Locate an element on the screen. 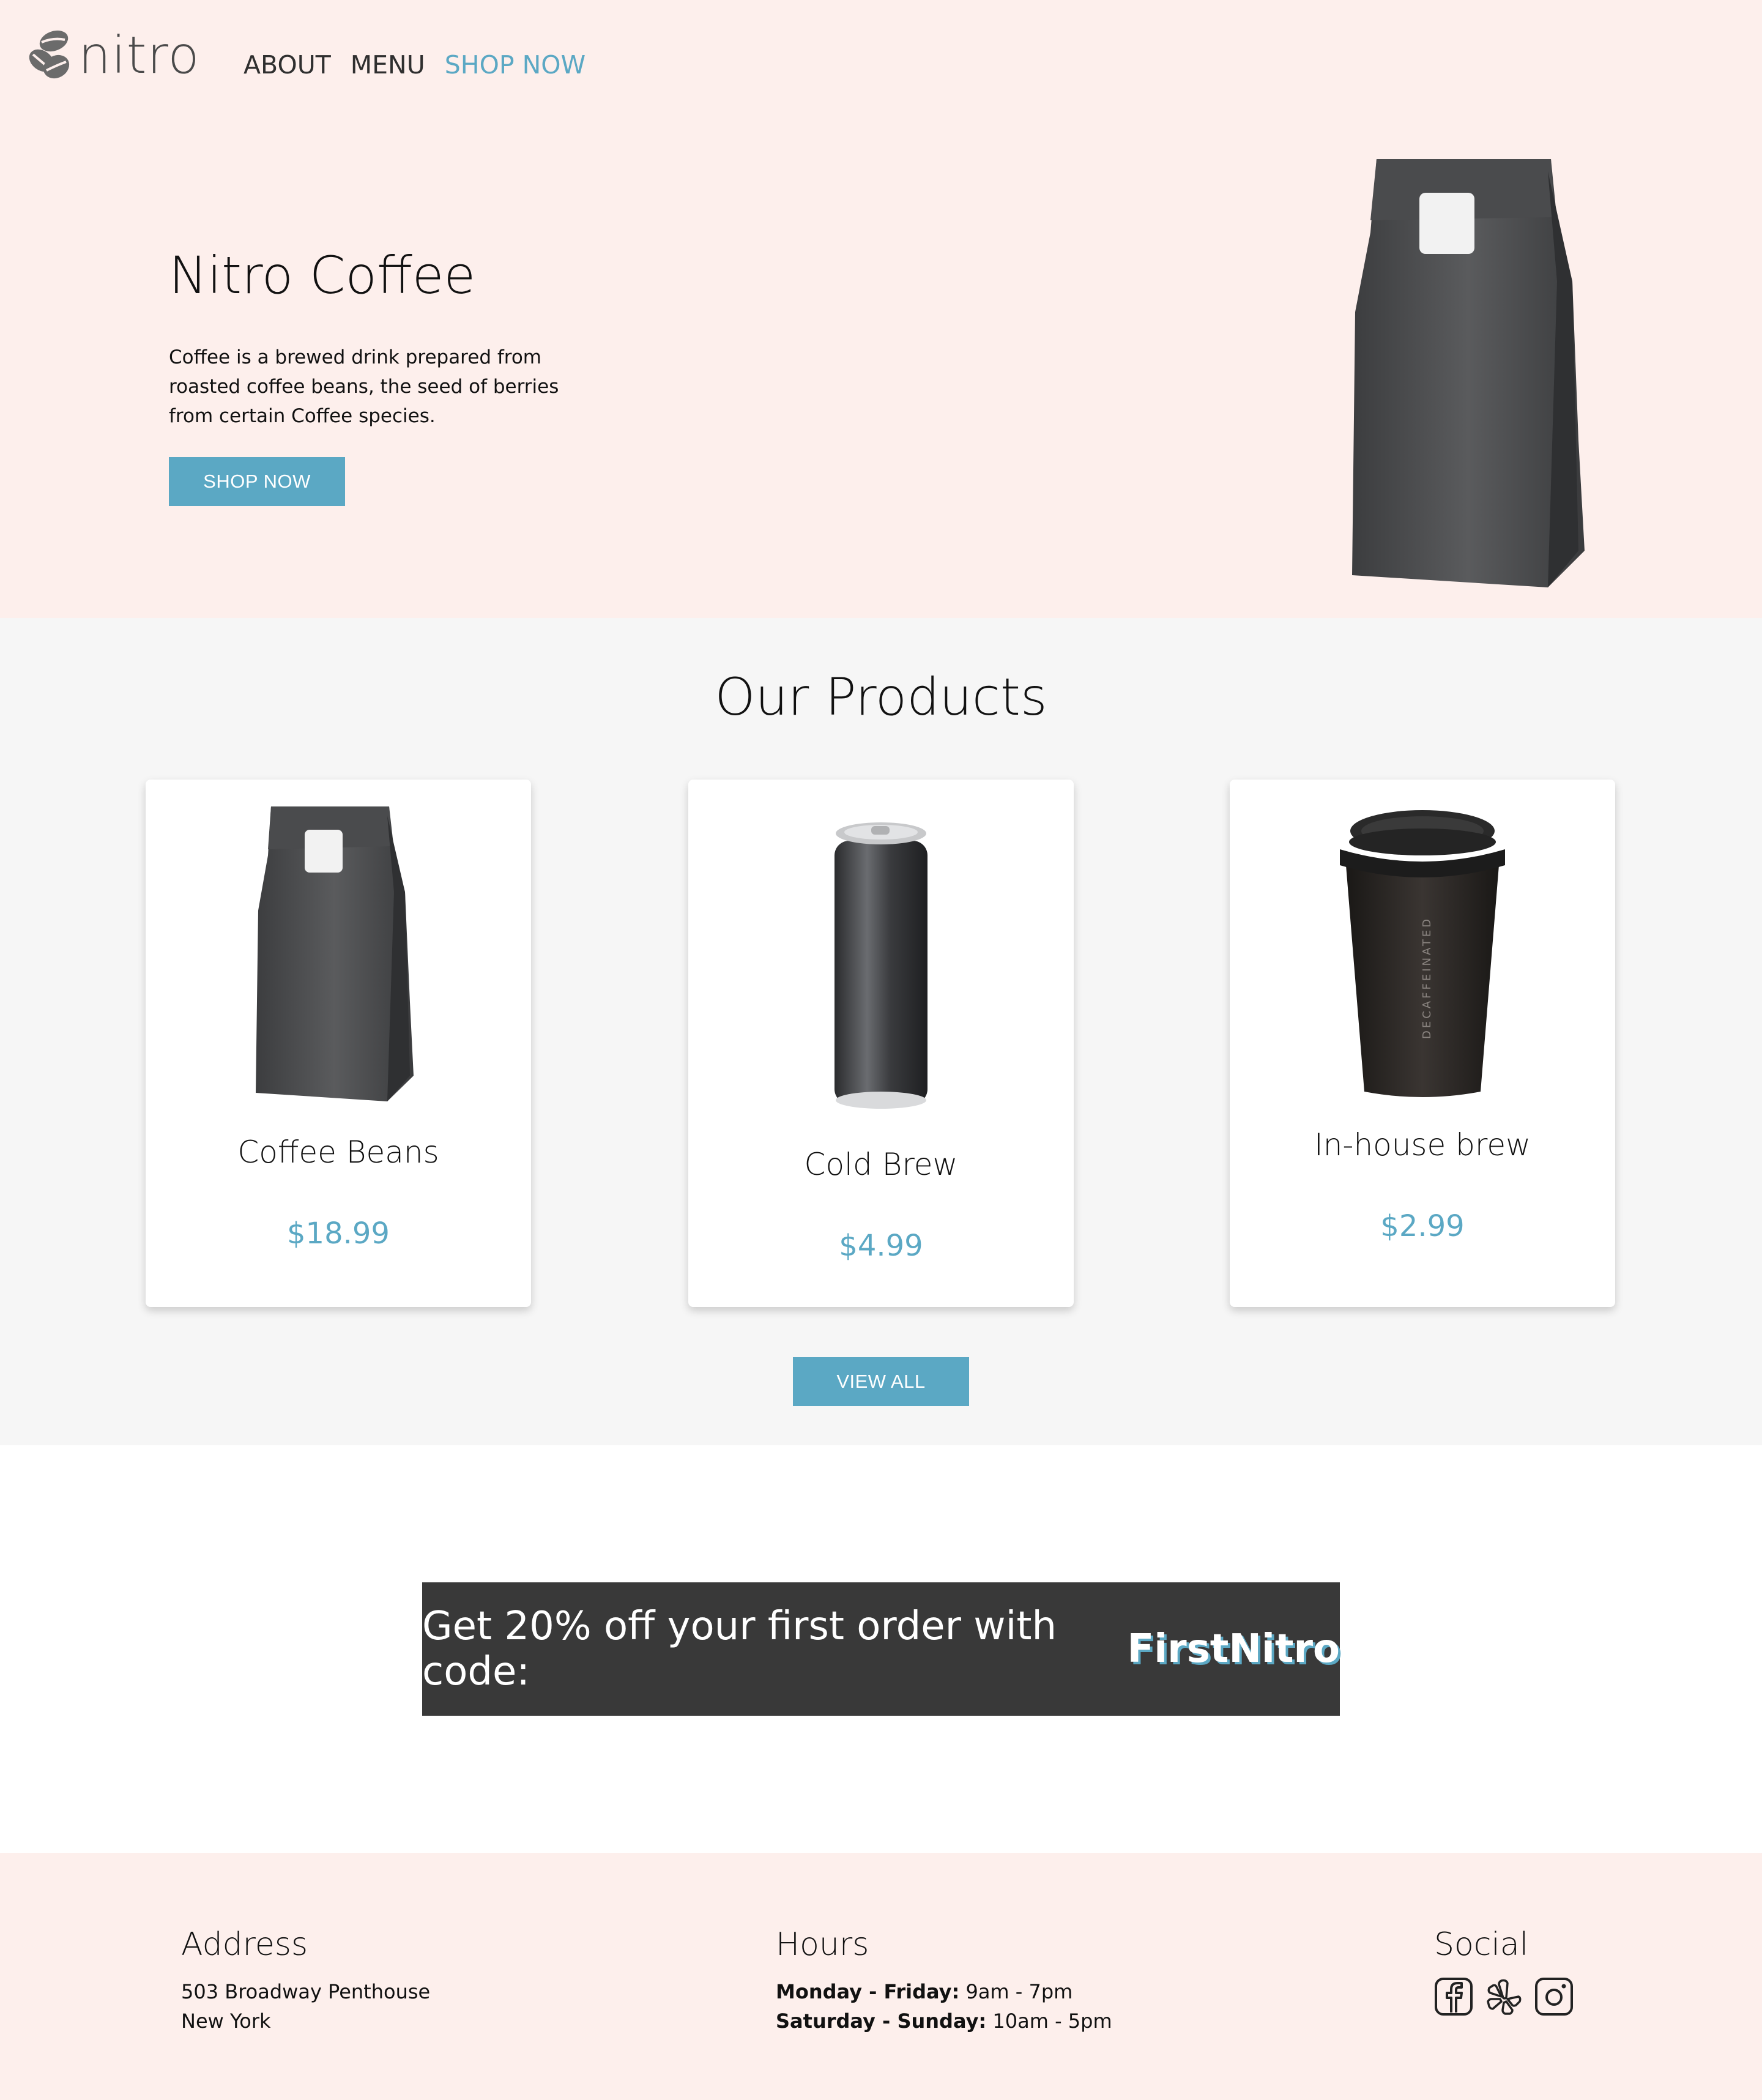 Image resolution: width=1762 pixels, height=2100 pixels. coffee-cup-image: DECAFFEINATED is located at coordinates (1422, 953).